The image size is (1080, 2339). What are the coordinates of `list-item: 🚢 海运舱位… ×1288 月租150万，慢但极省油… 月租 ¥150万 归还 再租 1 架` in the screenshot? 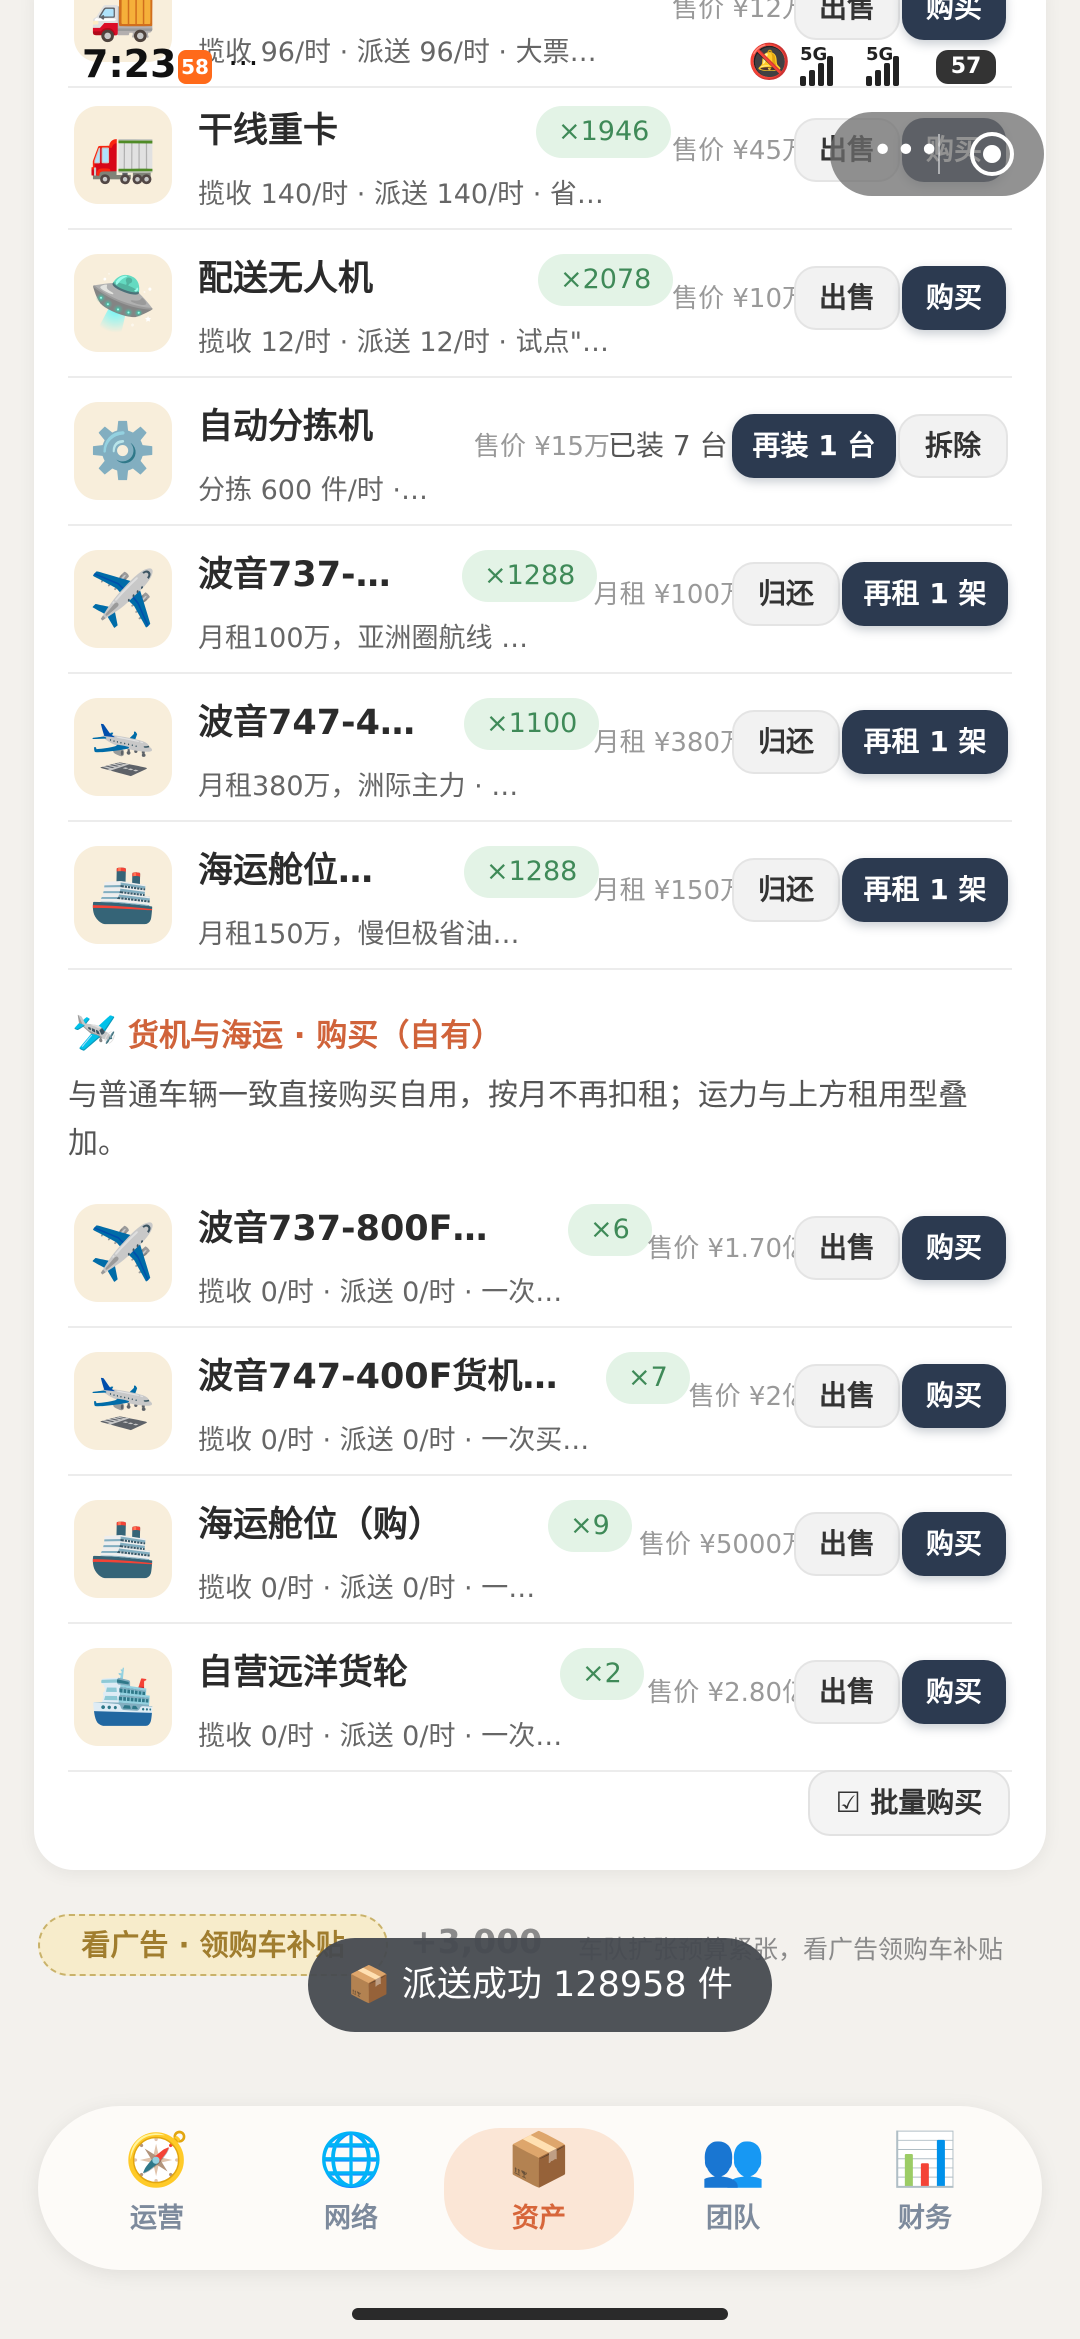 It's located at (540, 896).